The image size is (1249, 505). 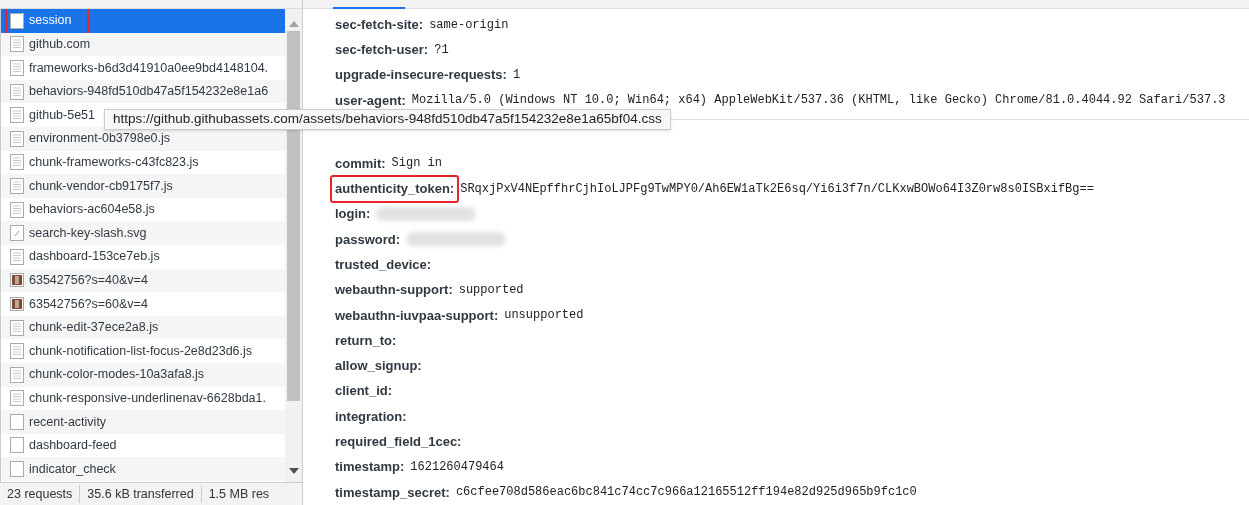 What do you see at coordinates (379, 24) in the screenshot?
I see `field-name: sec-fetch-site:` at bounding box center [379, 24].